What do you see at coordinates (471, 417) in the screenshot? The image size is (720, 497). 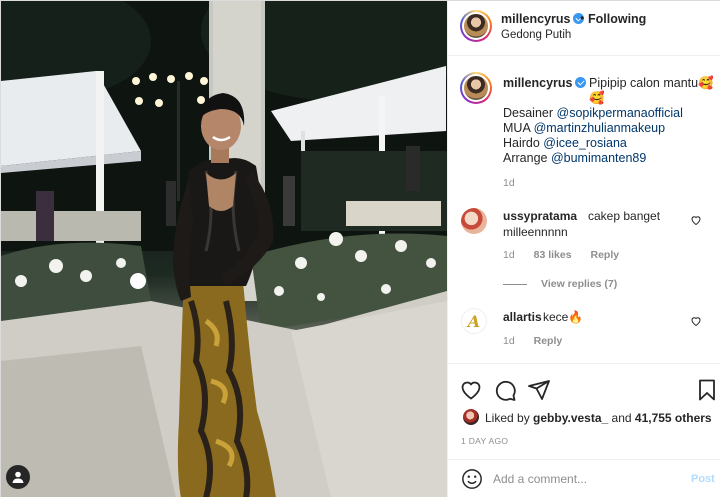 I see `liker-avatar` at bounding box center [471, 417].